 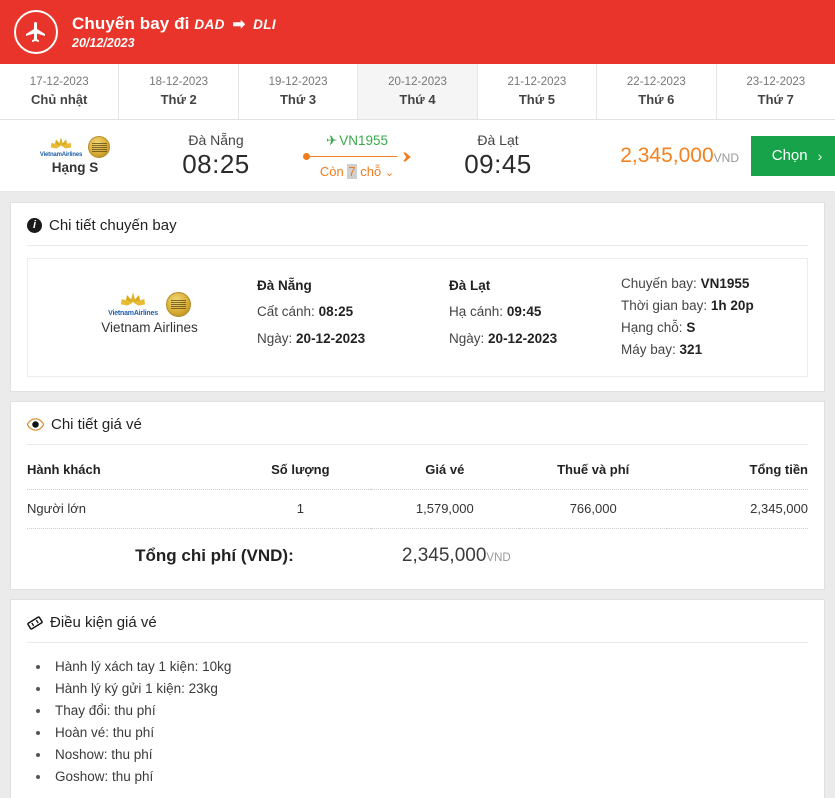 What do you see at coordinates (353, 339) in the screenshot?
I see `details-departure-date: Ngày: 20-12-2023` at bounding box center [353, 339].